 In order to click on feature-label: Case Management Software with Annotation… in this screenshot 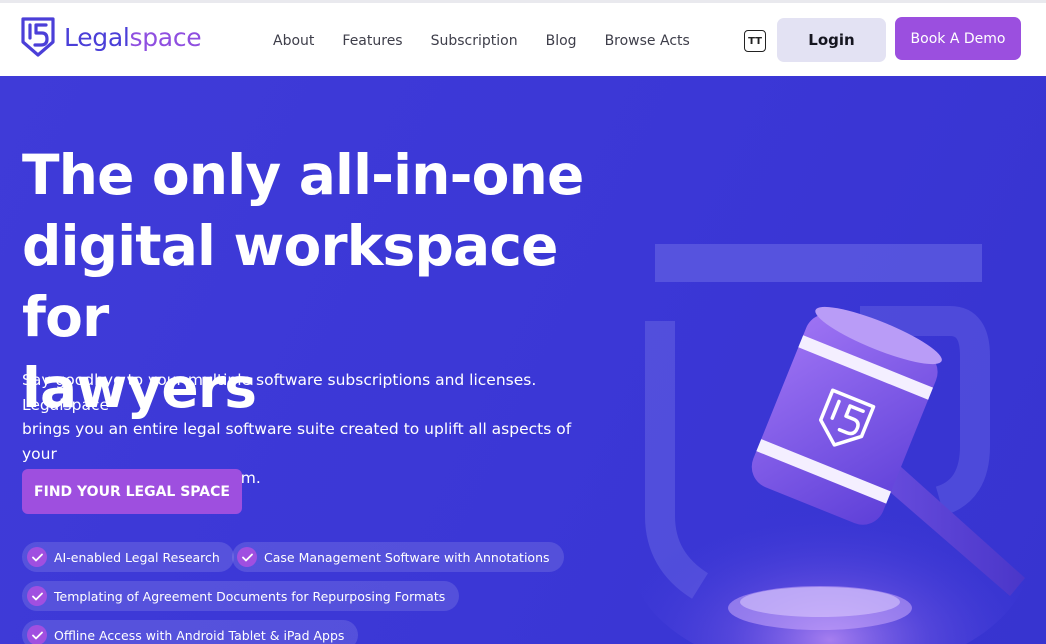, I will do `click(407, 557)`.